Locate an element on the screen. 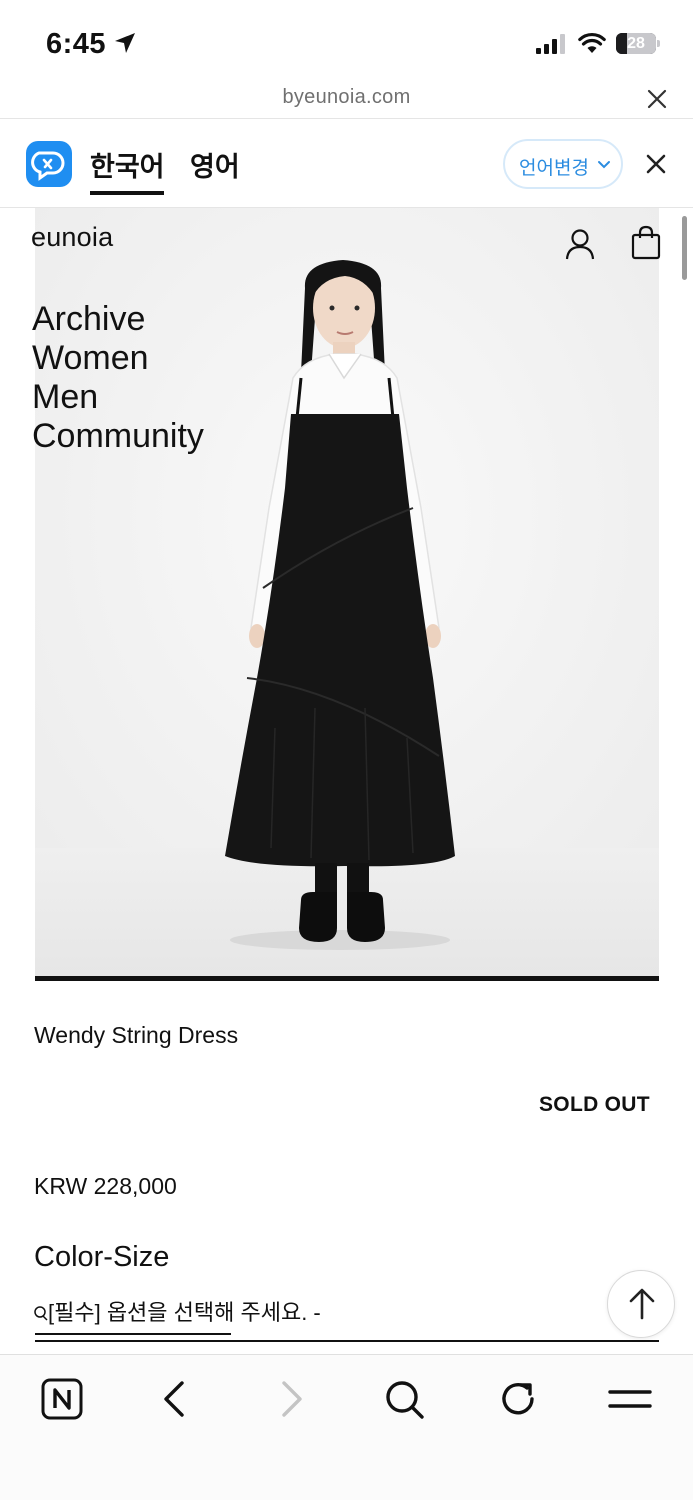 This screenshot has width=693, height=1500. nav-item-archive: Archive is located at coordinates (118, 319).